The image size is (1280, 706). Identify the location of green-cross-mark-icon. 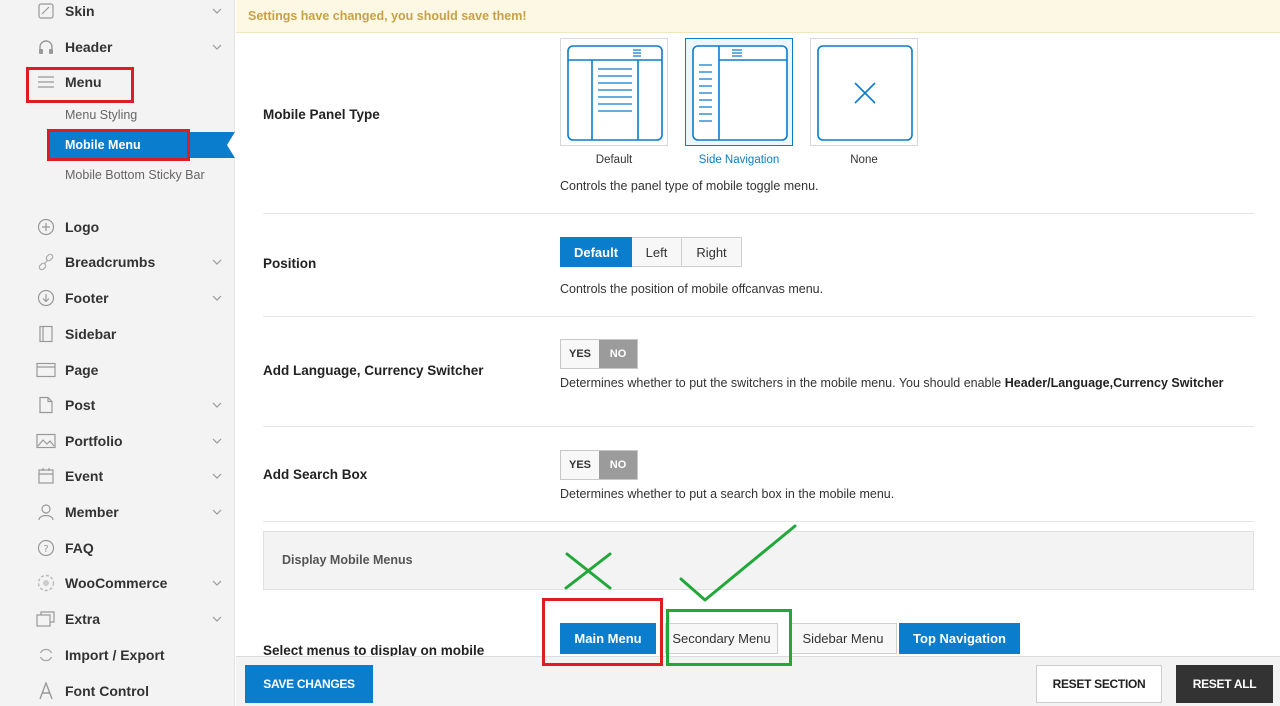
(588, 571).